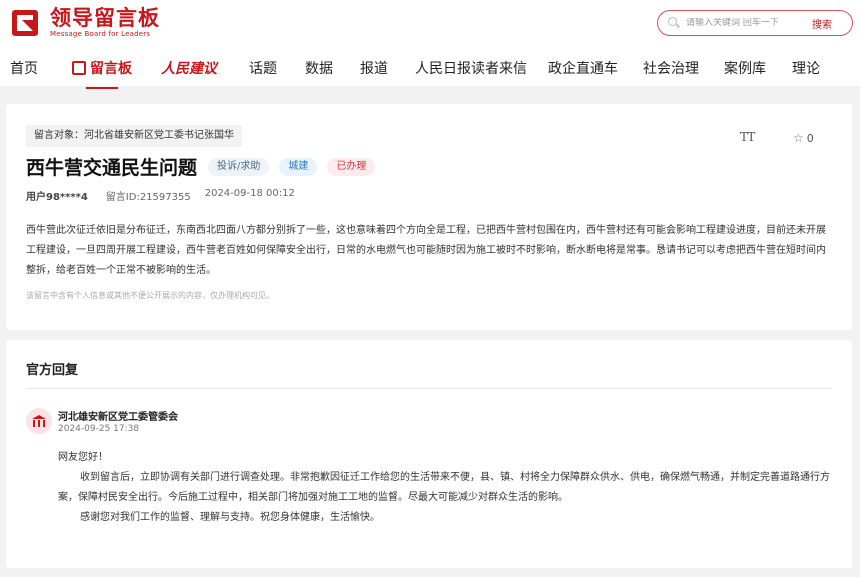 The height and width of the screenshot is (577, 860). What do you see at coordinates (100, 34) in the screenshot?
I see `logo-subtitle: Message Board for Leaders` at bounding box center [100, 34].